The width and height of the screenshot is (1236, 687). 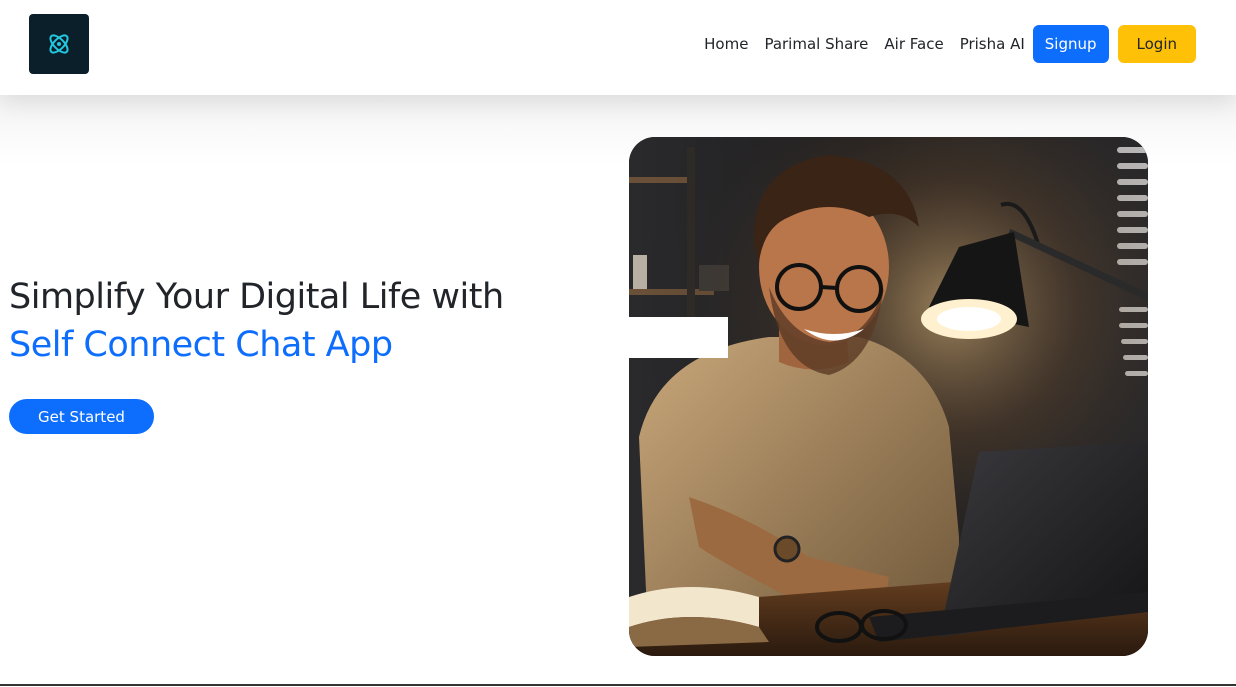 What do you see at coordinates (816, 44) in the screenshot?
I see `nav-link-parimal-share: Parimal Share` at bounding box center [816, 44].